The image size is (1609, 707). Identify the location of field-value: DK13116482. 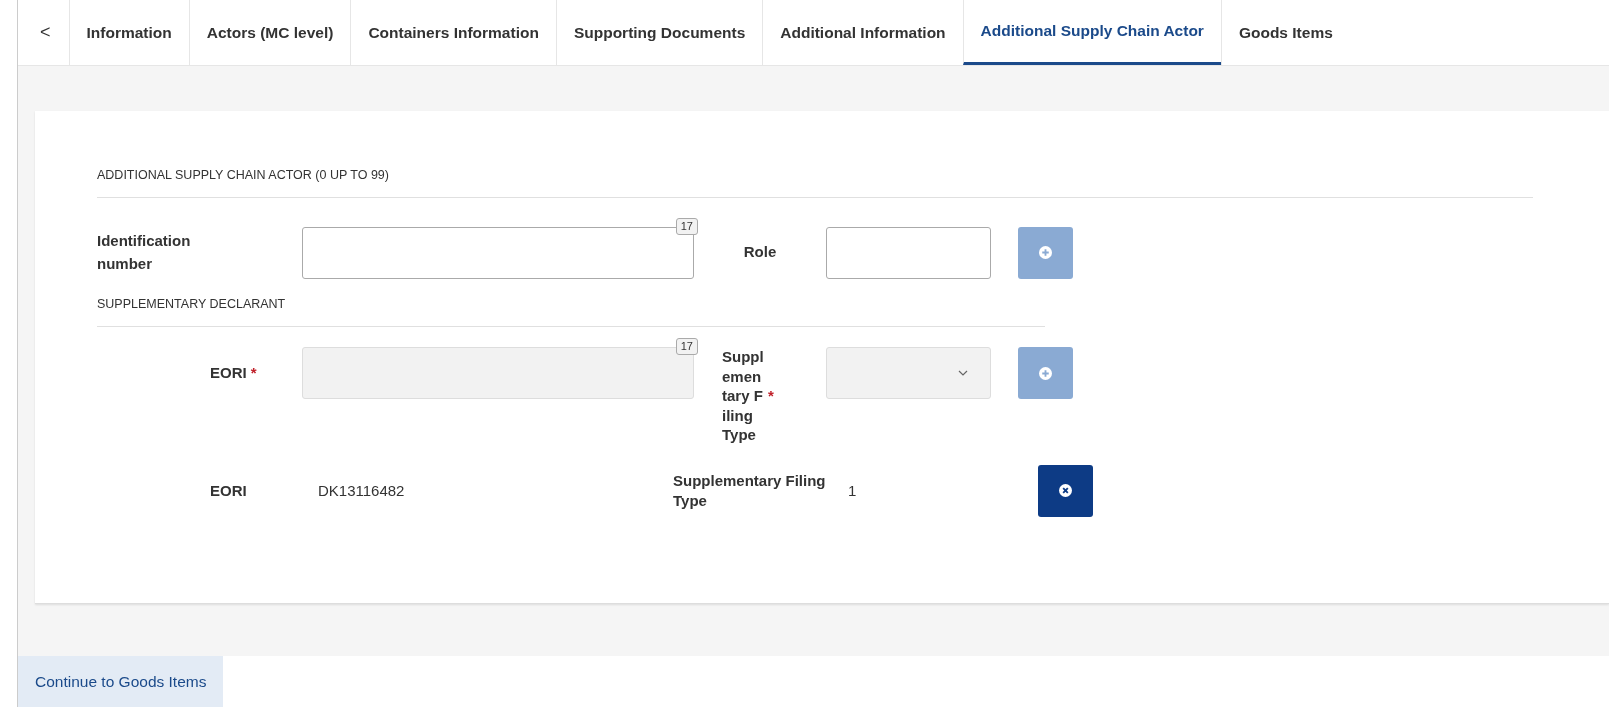
(362, 490).